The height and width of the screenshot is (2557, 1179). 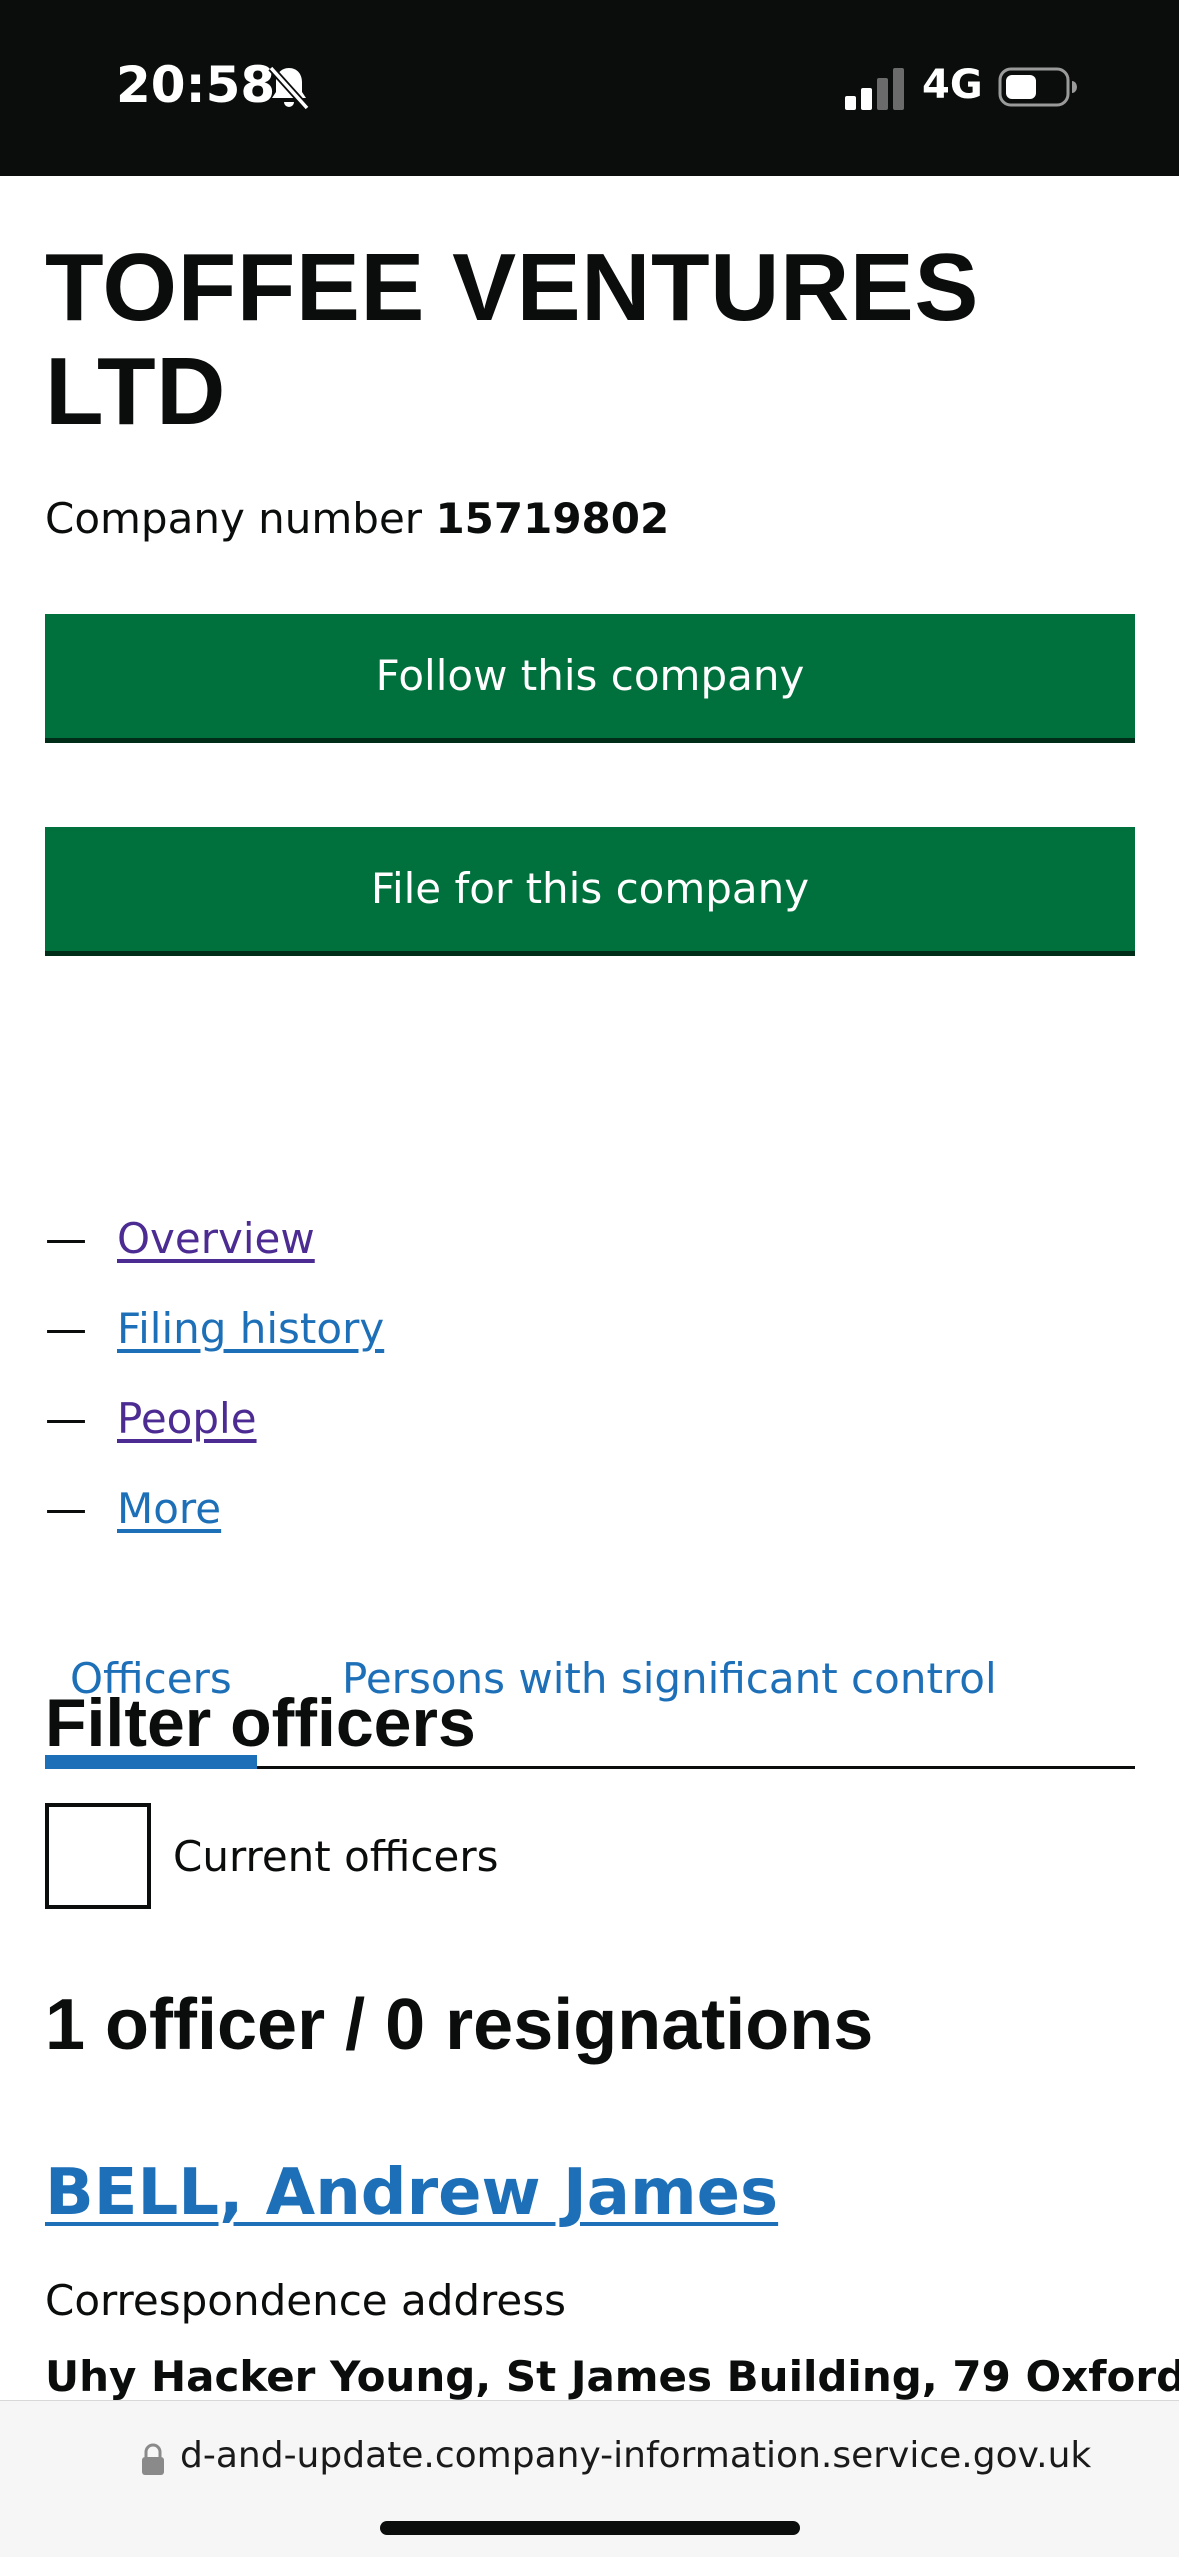 I want to click on company-number-label: Company number, so click(x=234, y=518).